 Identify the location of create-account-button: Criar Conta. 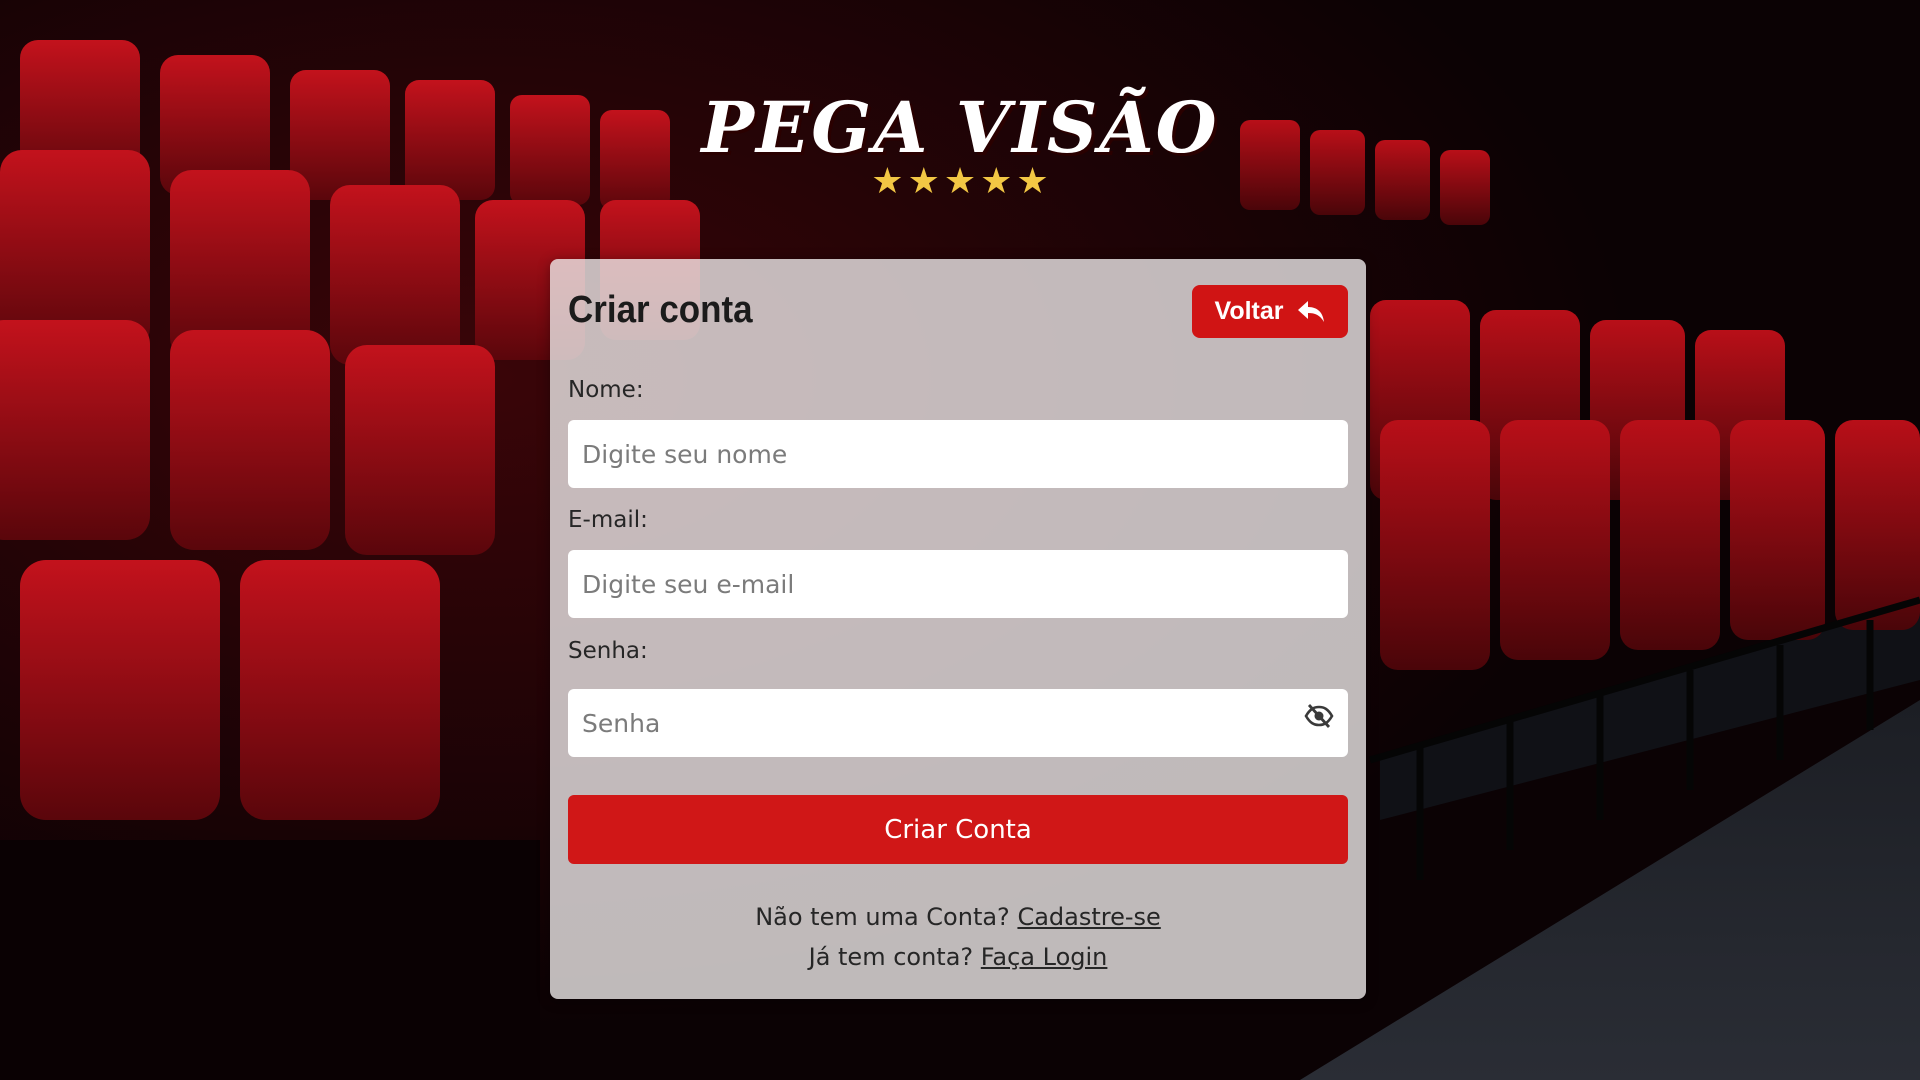
(958, 829).